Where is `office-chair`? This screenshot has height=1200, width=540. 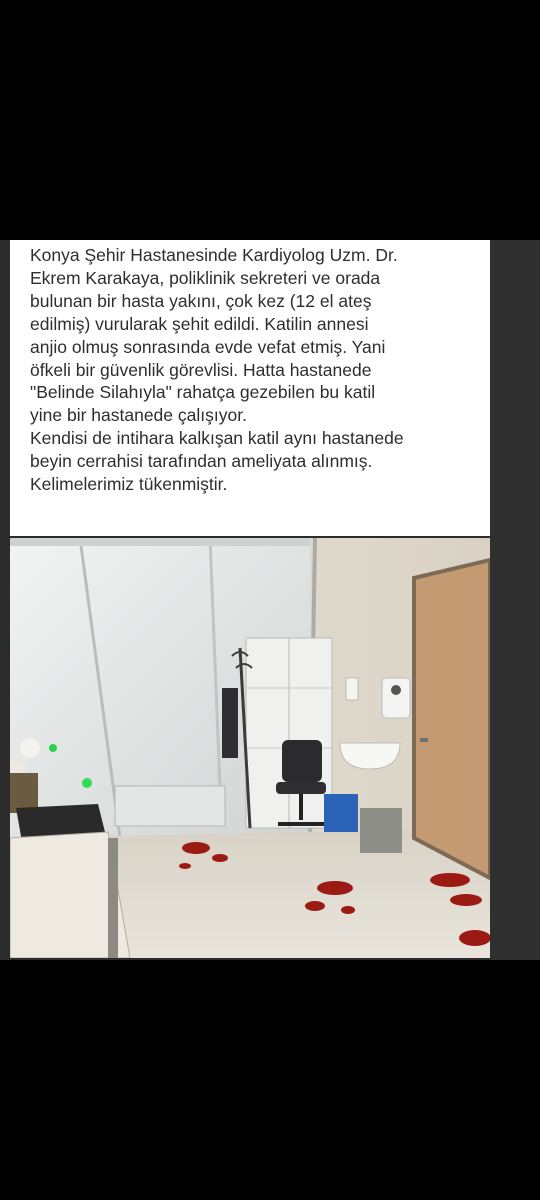 office-chair is located at coordinates (302, 761).